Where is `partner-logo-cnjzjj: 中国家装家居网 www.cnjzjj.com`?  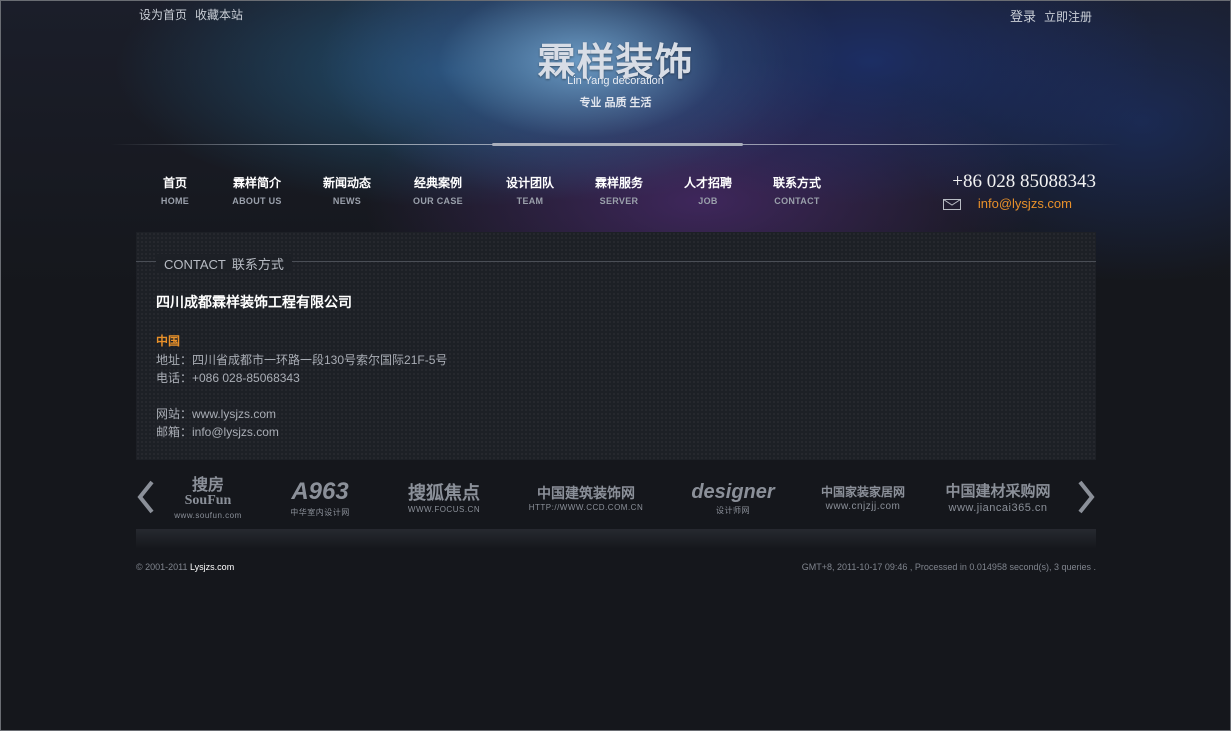 partner-logo-cnjzjj: 中国家装家居网 www.cnjzjj.com is located at coordinates (863, 499).